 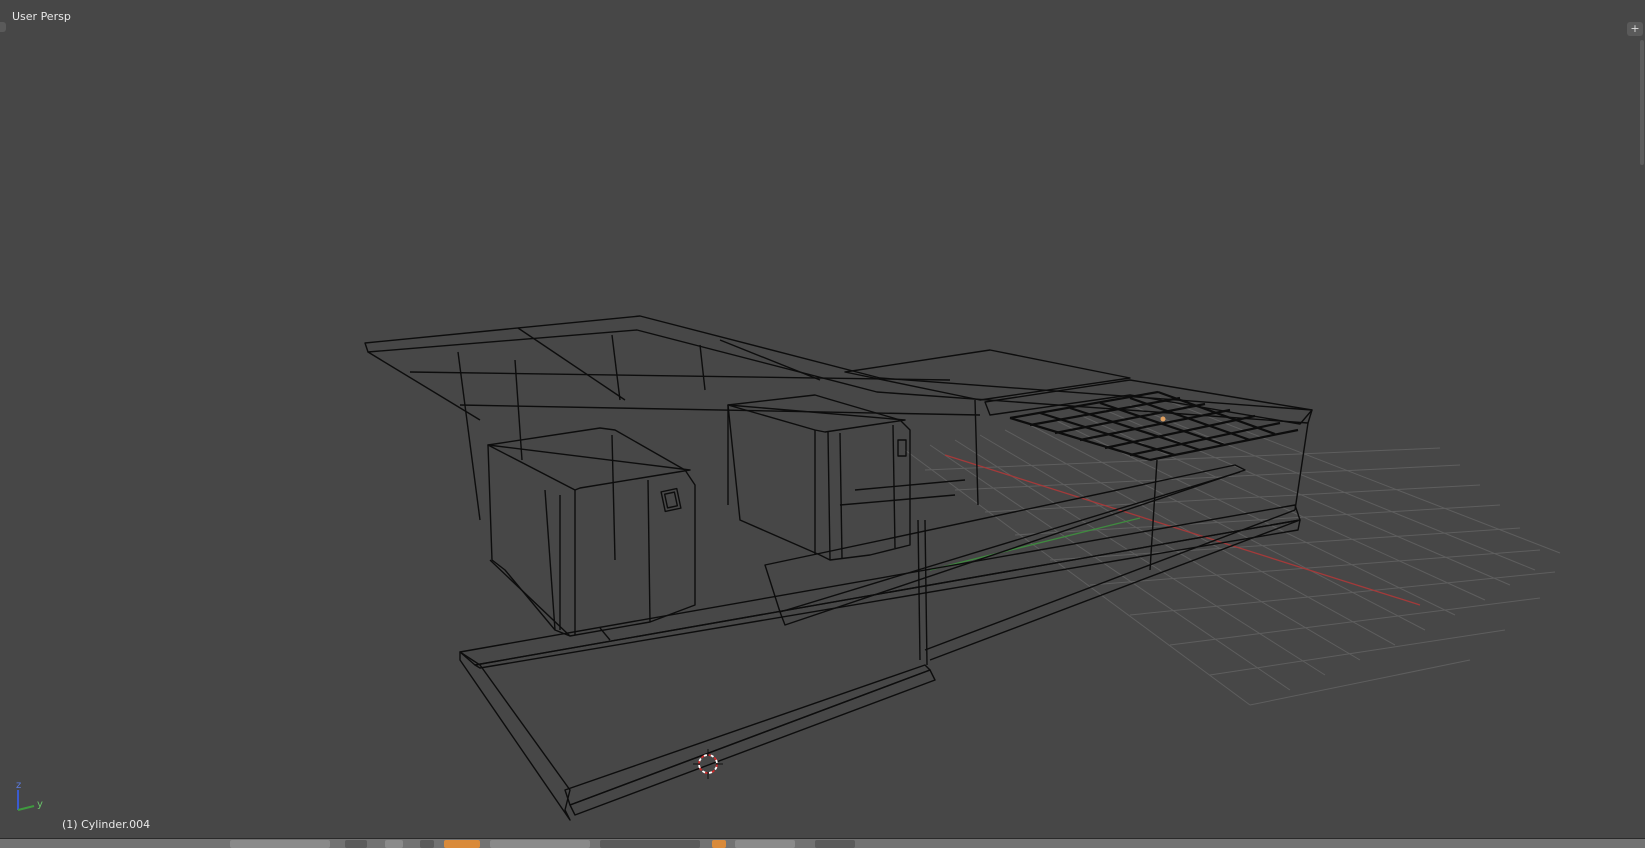 What do you see at coordinates (1163, 419) in the screenshot?
I see `object-origin` at bounding box center [1163, 419].